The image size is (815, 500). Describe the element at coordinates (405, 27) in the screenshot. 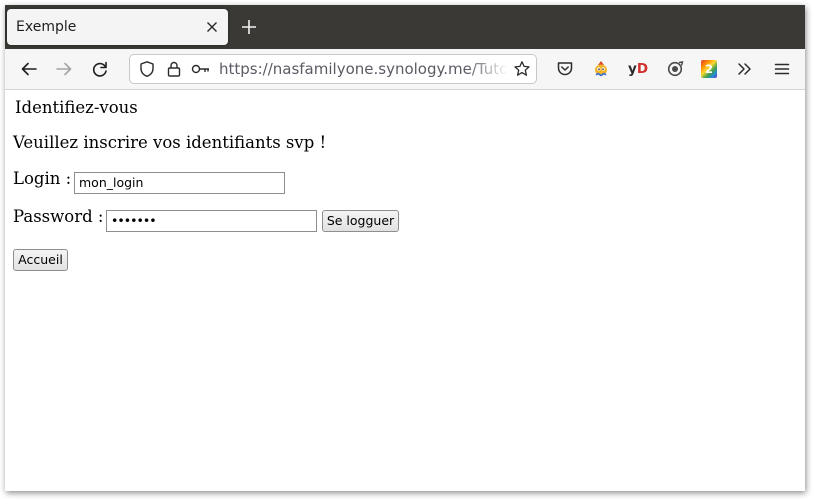

I see `tab-bar: Exemple` at that location.